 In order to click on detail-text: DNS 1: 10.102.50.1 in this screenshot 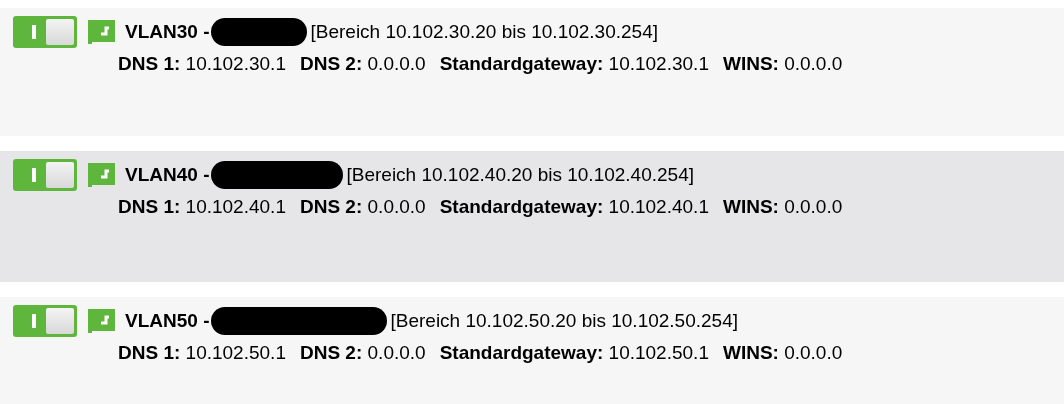, I will do `click(202, 353)`.